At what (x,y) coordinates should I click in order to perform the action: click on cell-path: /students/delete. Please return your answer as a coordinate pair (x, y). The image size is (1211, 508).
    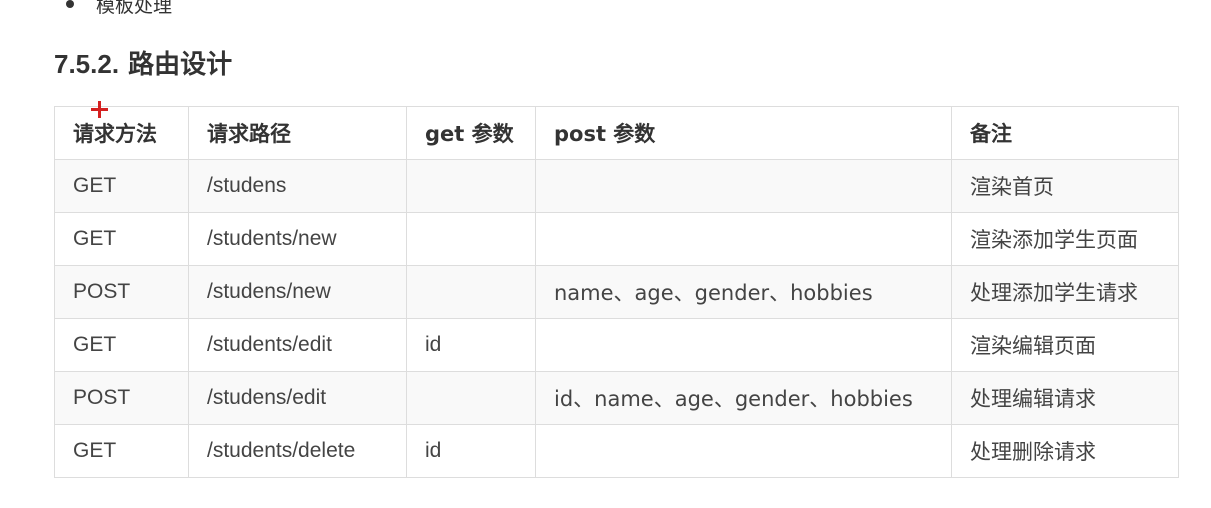
    Looking at the image, I should click on (297, 451).